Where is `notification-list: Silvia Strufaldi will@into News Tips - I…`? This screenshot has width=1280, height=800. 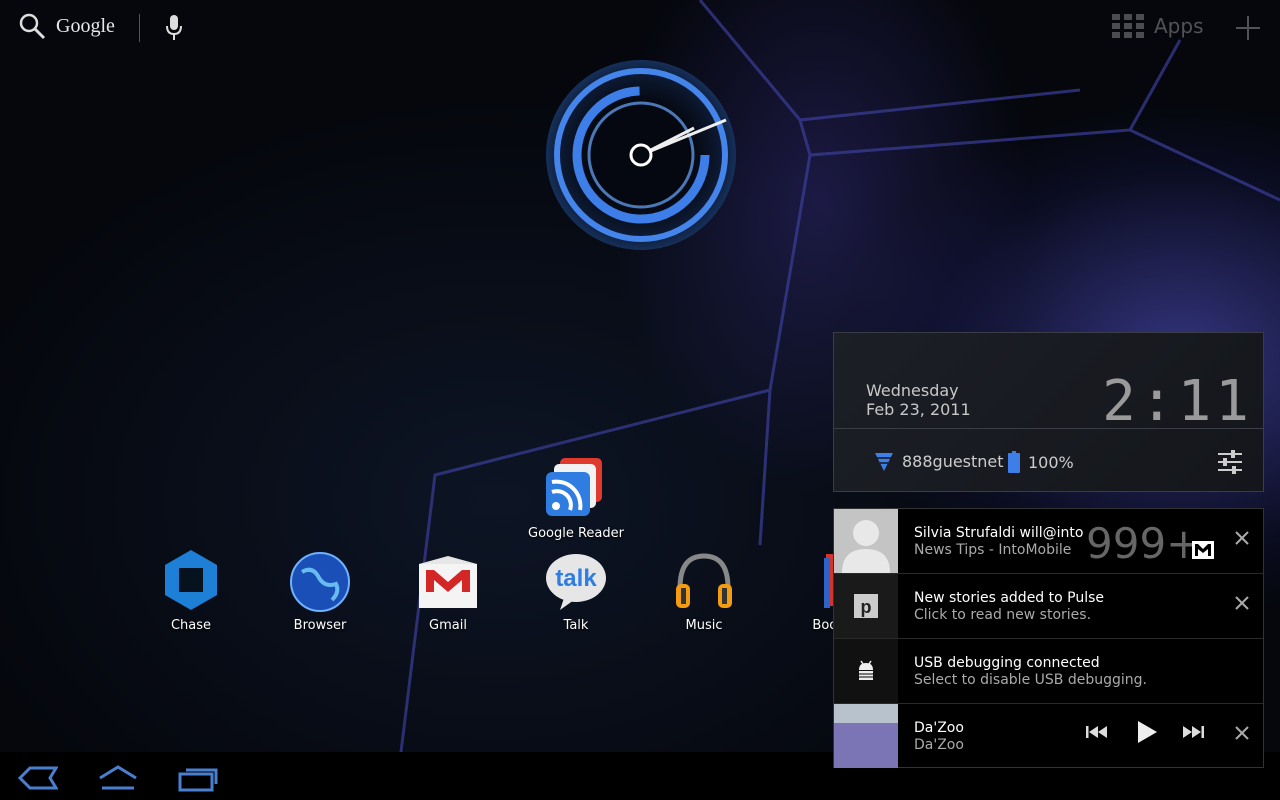
notification-list: Silvia Strufaldi will@into News Tips - I… is located at coordinates (1048, 638).